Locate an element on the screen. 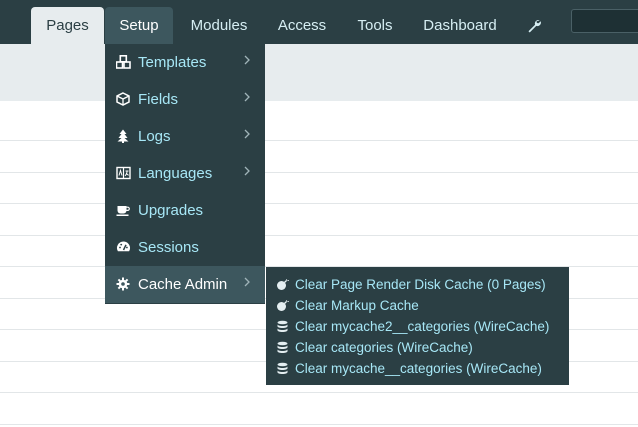  submenu-item-clear-mycache2-categories: Clear mycache2__categories (WireCache) is located at coordinates (417, 326).